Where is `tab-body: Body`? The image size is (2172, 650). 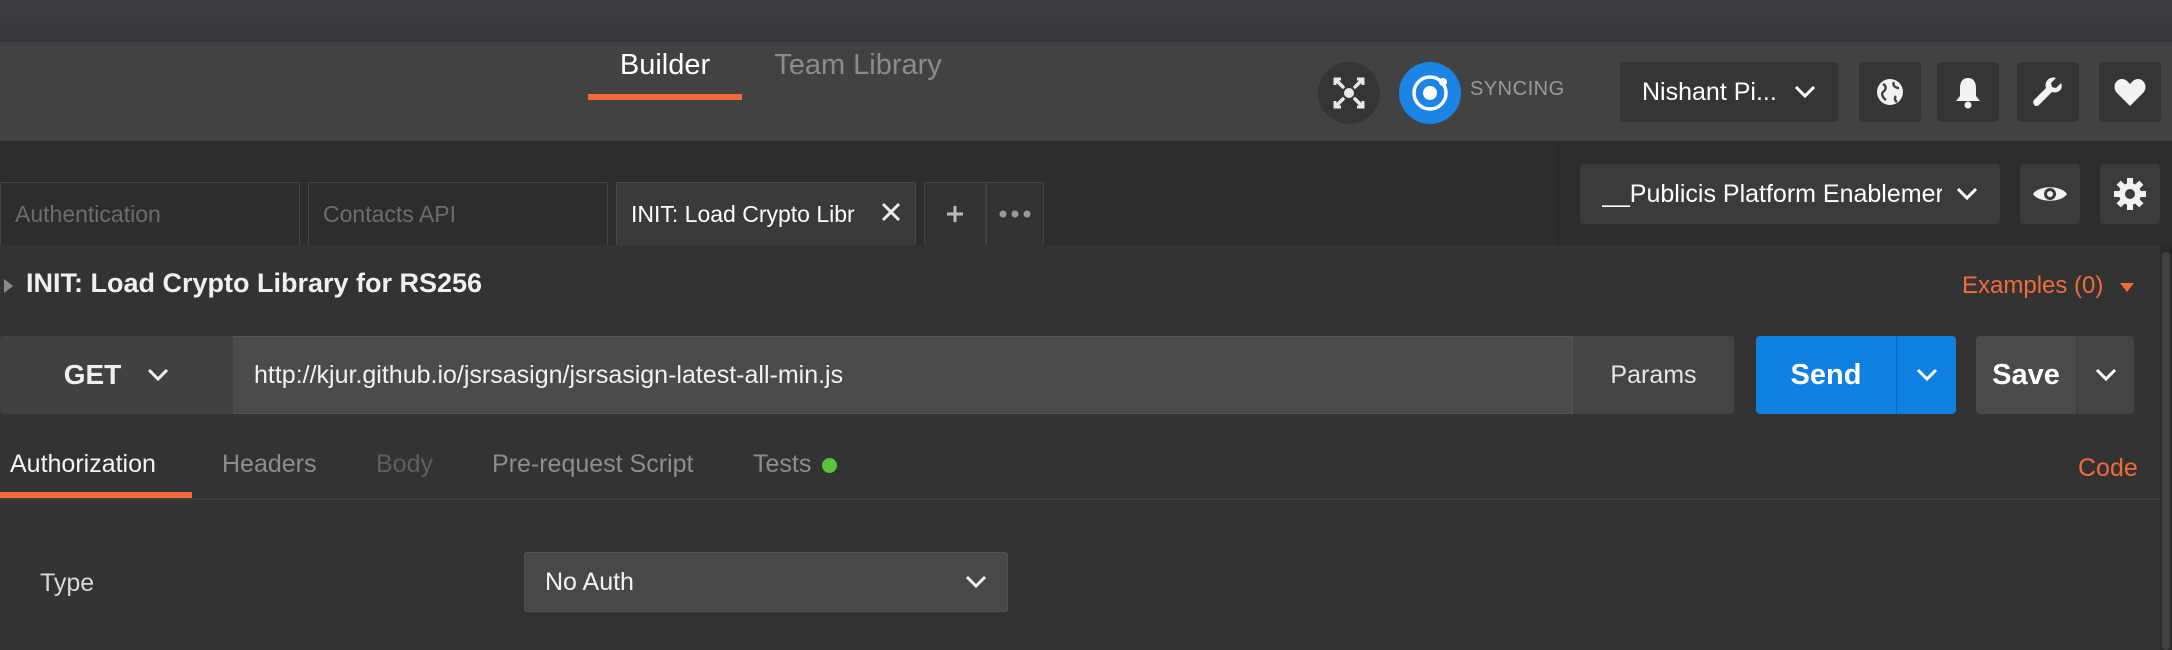 tab-body: Body is located at coordinates (404, 464).